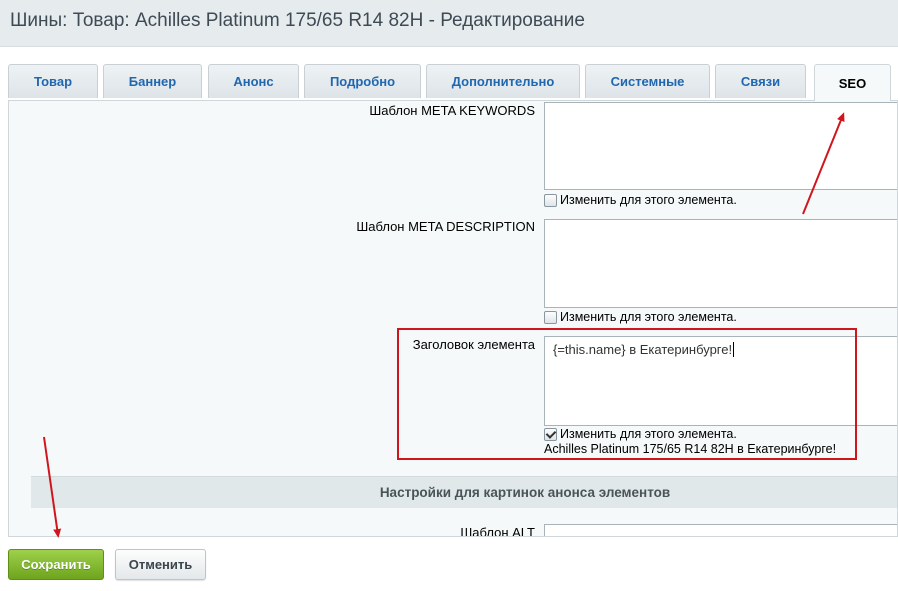  I want to click on element-title-checkbox-label: Изменить для этого элемента., so click(648, 434).